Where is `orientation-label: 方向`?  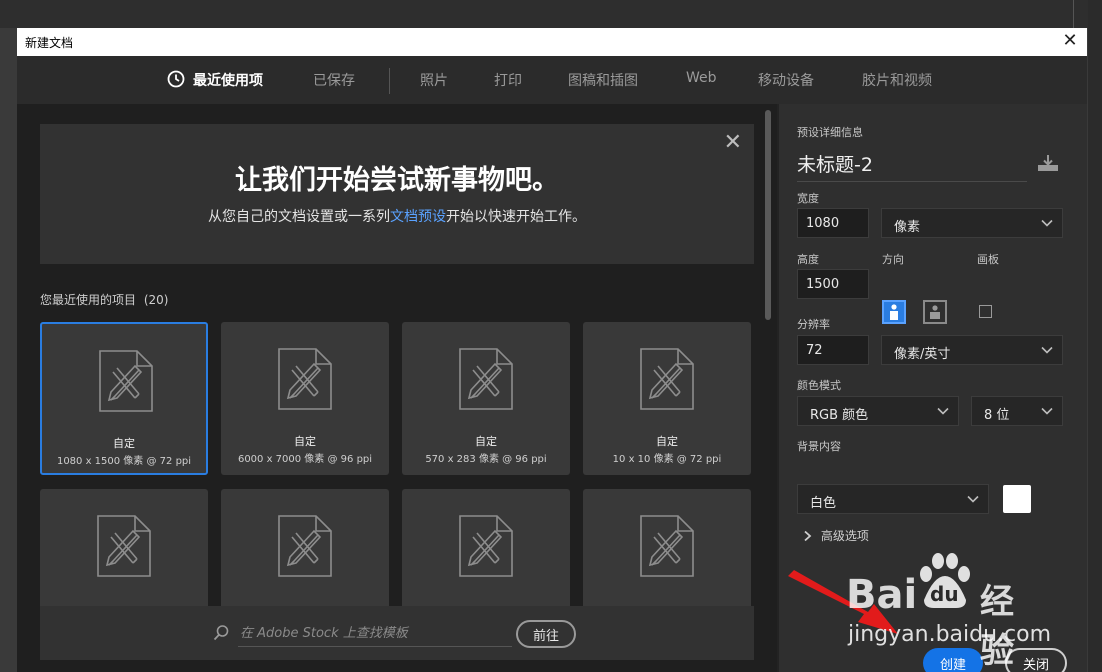
orientation-label: 方向 is located at coordinates (893, 259).